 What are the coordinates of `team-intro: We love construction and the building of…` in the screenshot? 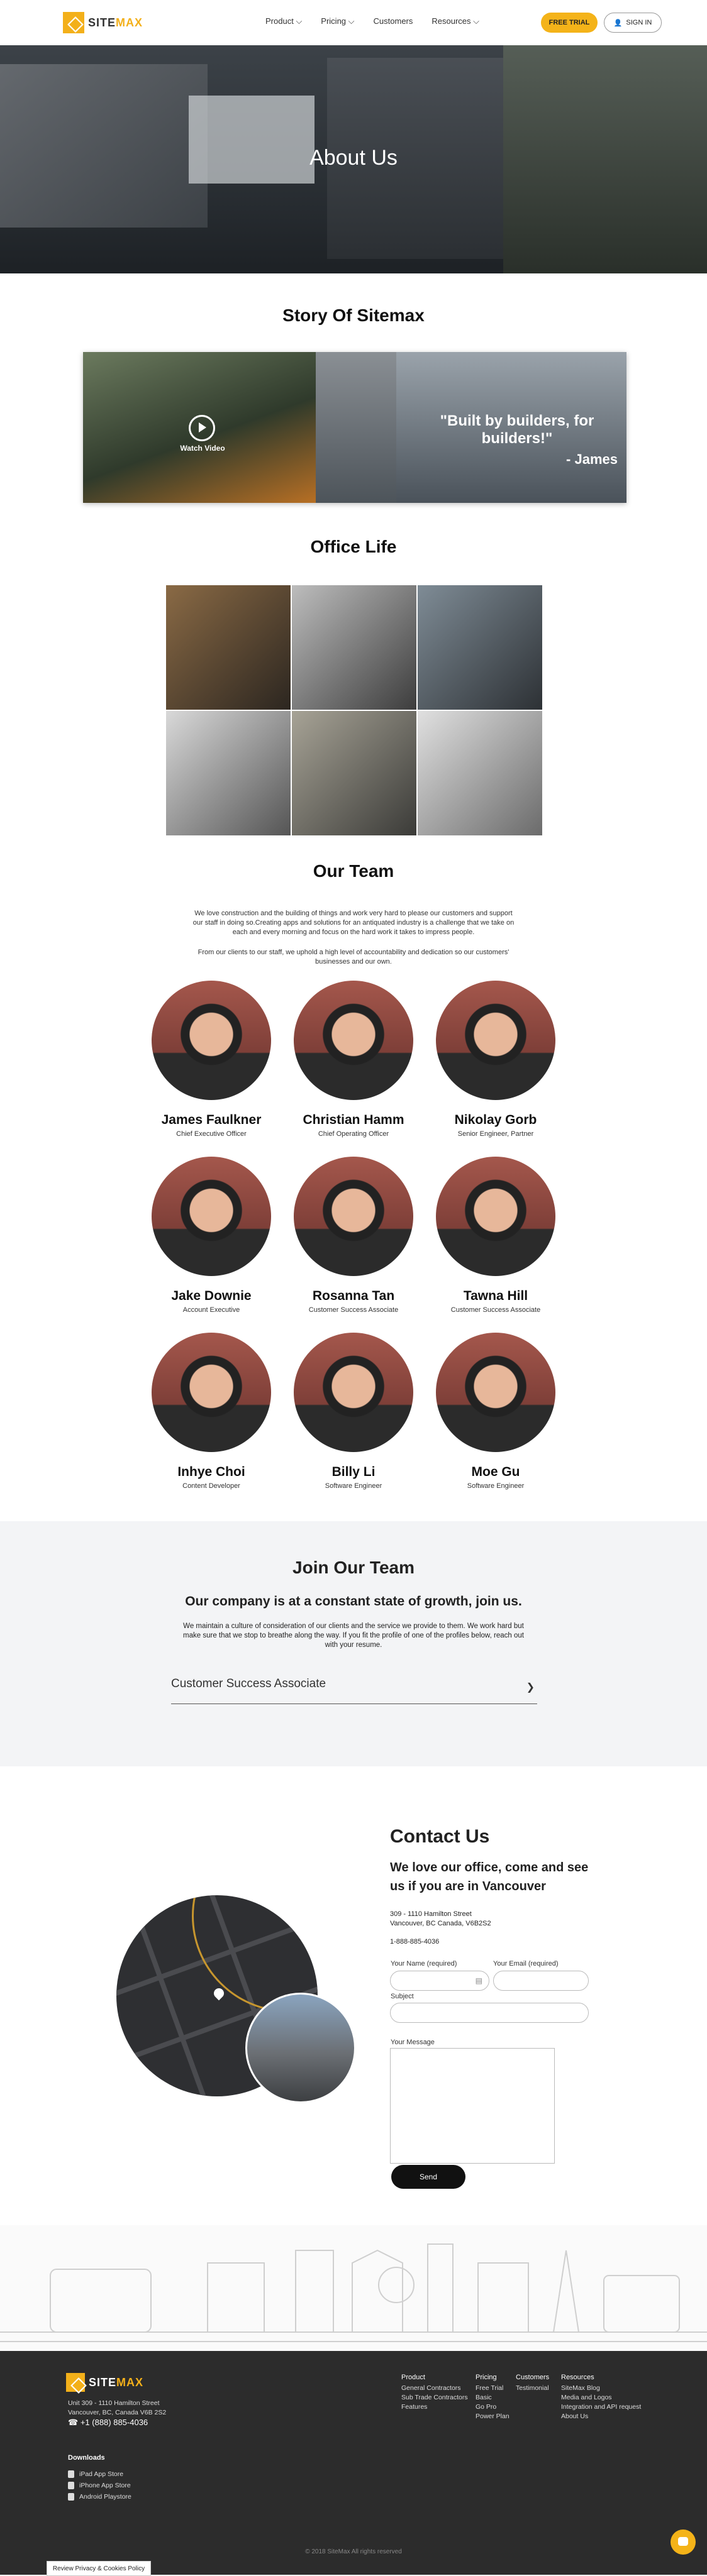 It's located at (353, 923).